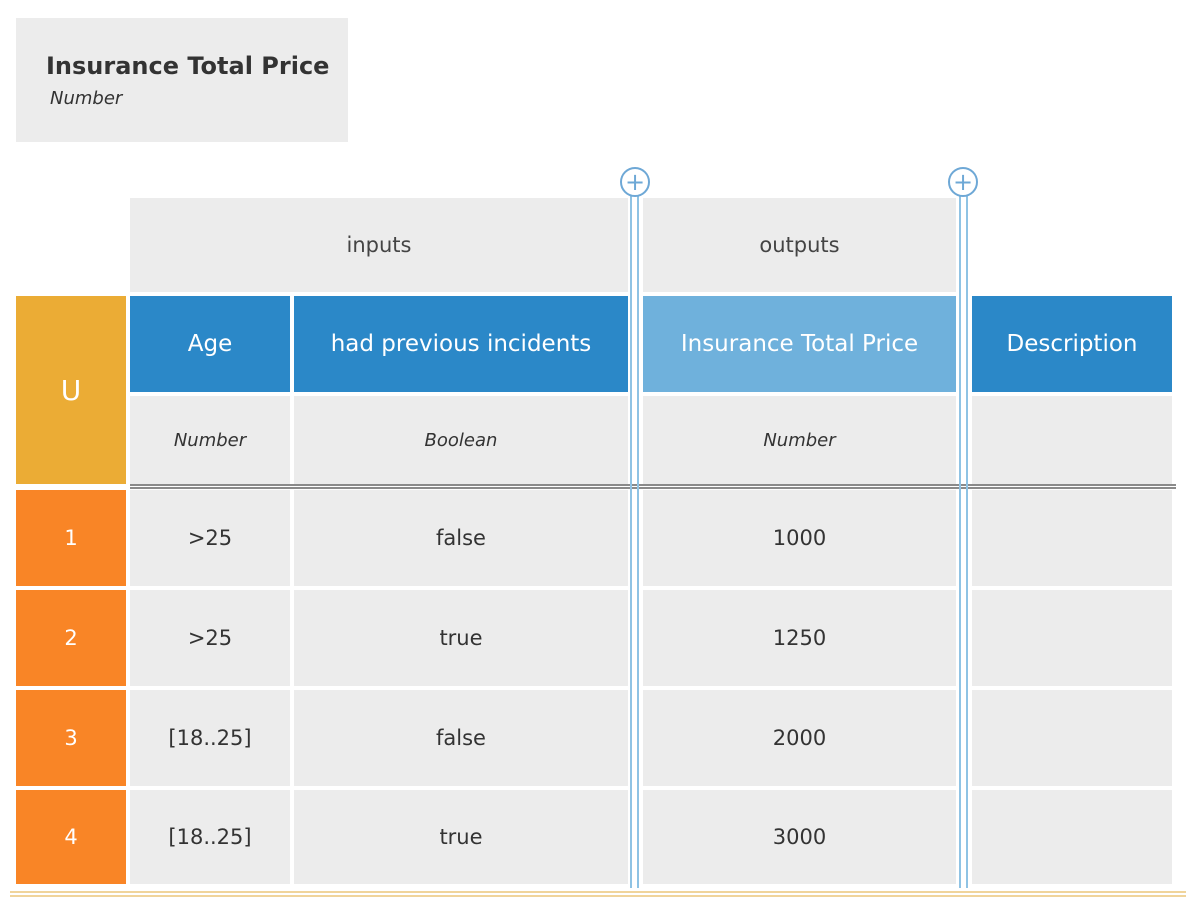  Describe the element at coordinates (799, 440) in the screenshot. I see `type-cell-price: Number` at that location.